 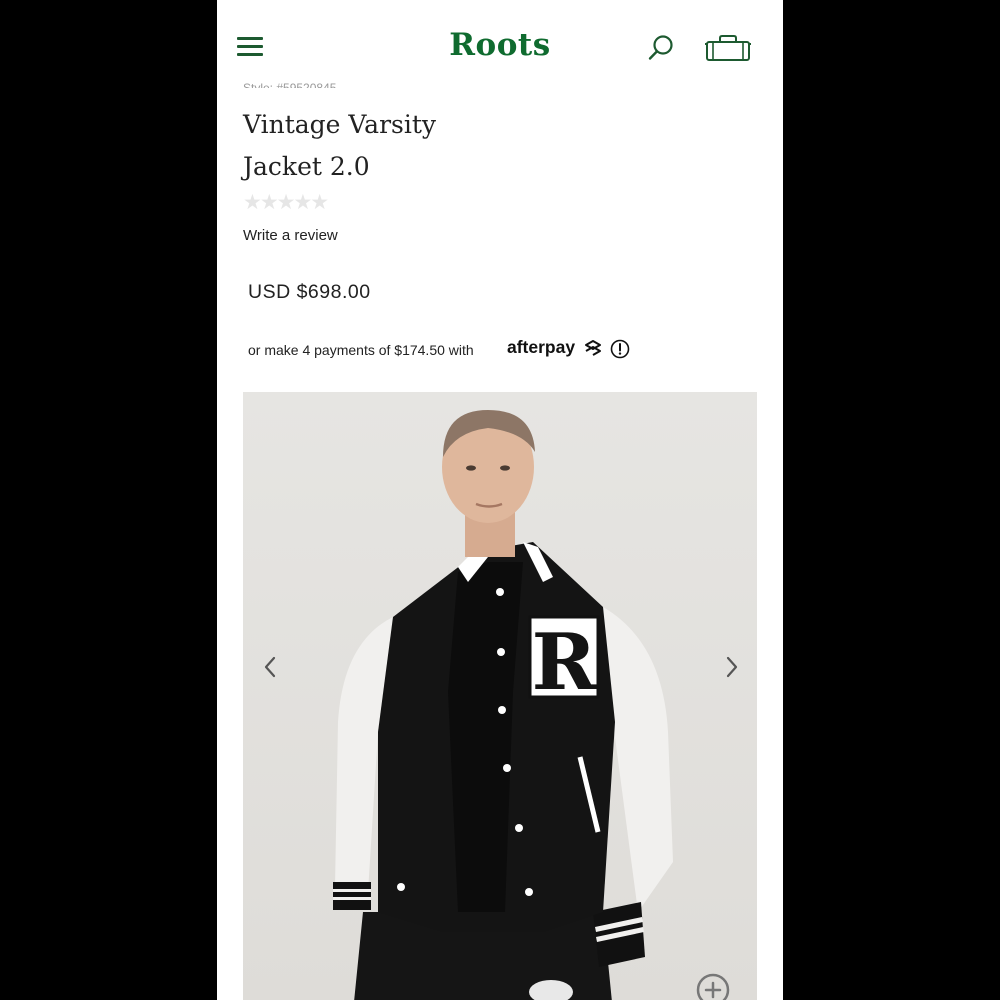 I want to click on zoom-plus-icon, so click(x=713, y=986).